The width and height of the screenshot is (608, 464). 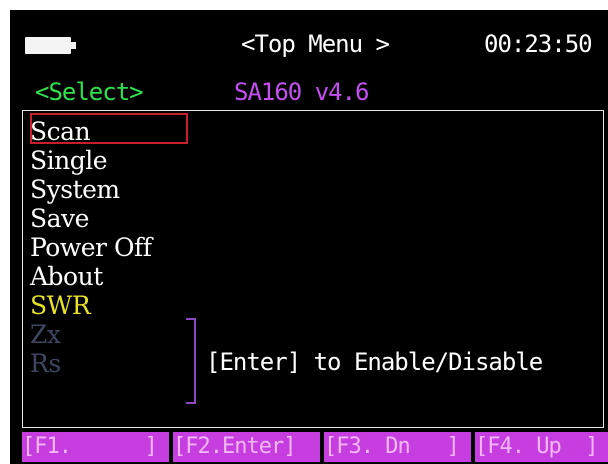 I want to click on menu-item-rs: Rs, so click(x=90, y=363).